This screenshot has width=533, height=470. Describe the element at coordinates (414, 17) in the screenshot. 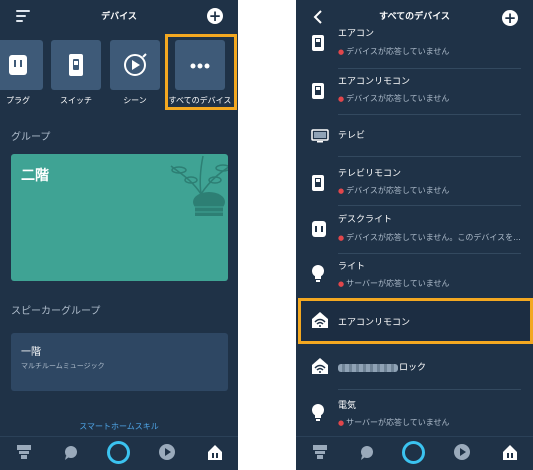

I see `page-title: すべてのデバイス` at that location.